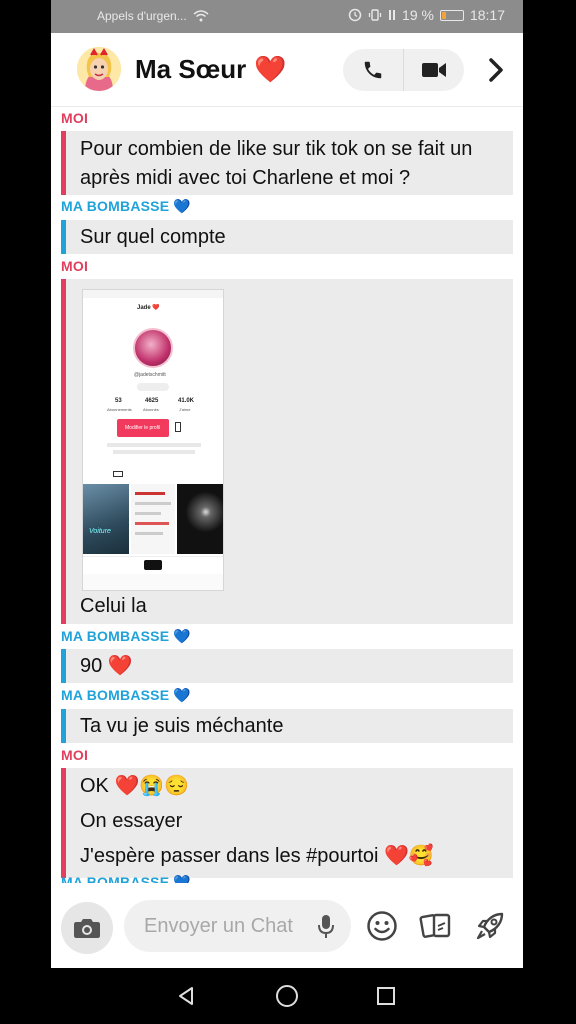  What do you see at coordinates (153, 582) in the screenshot?
I see `mini-nav-bar` at bounding box center [153, 582].